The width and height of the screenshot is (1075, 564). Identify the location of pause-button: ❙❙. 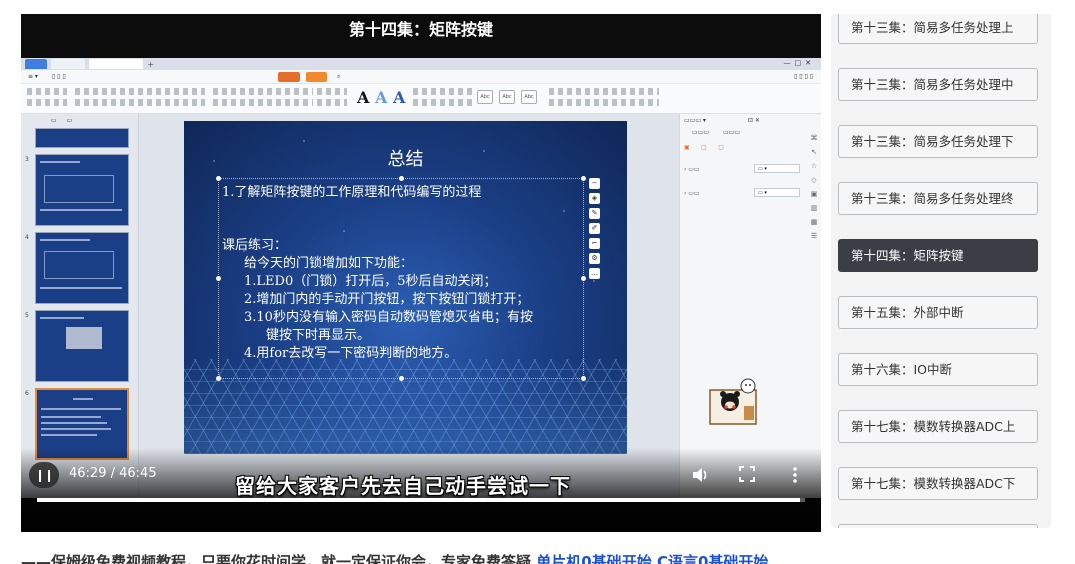
(44, 475).